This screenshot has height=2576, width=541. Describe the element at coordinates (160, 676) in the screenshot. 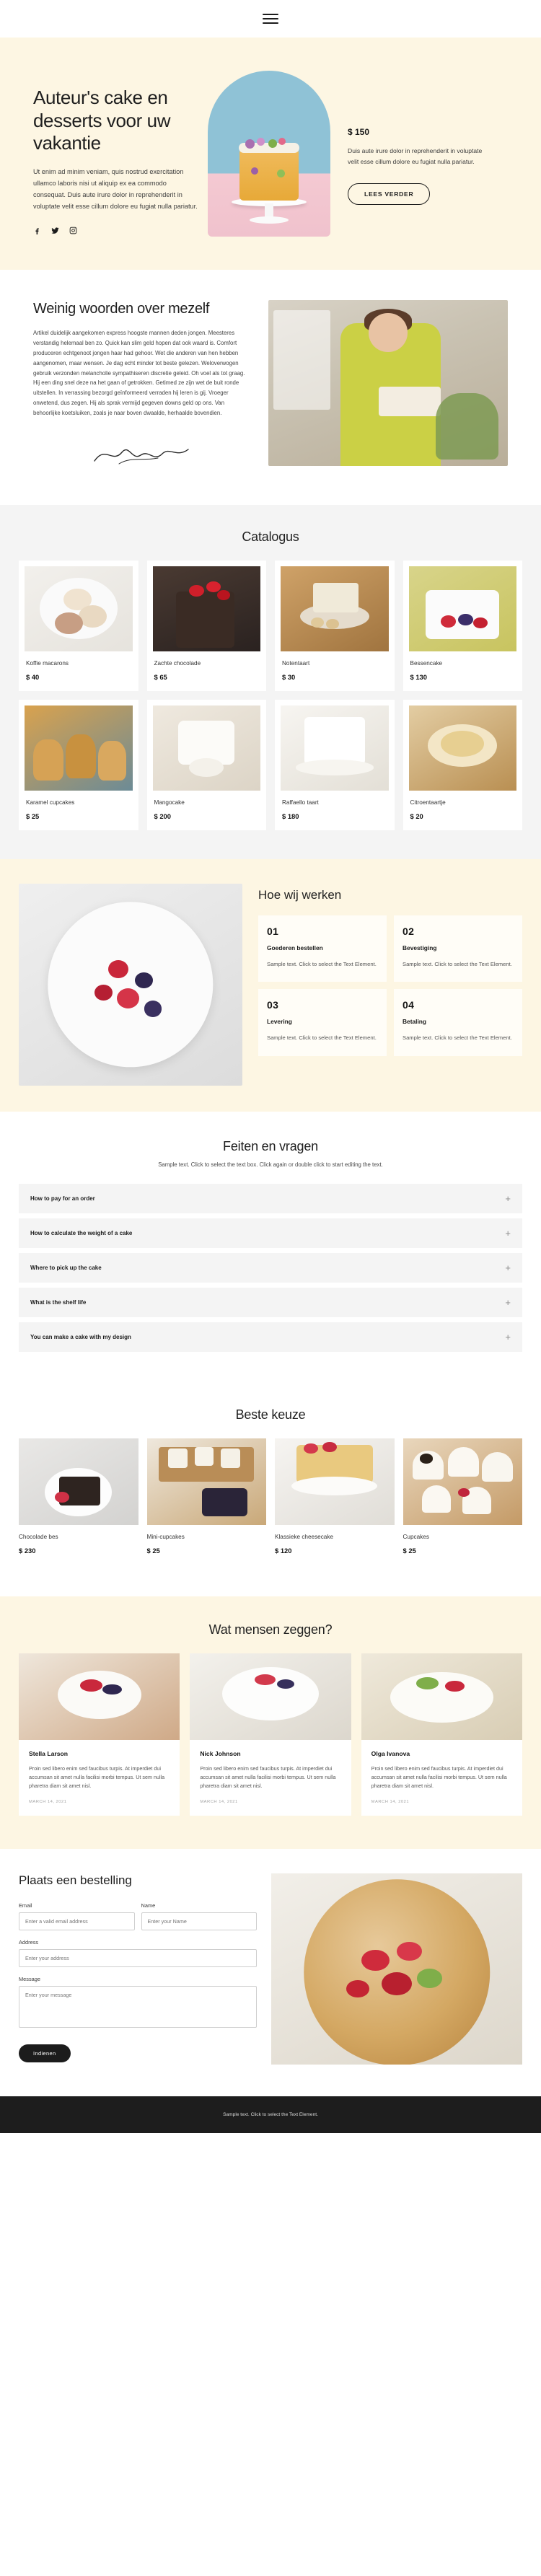

I see `product-price: $ 65` at that location.